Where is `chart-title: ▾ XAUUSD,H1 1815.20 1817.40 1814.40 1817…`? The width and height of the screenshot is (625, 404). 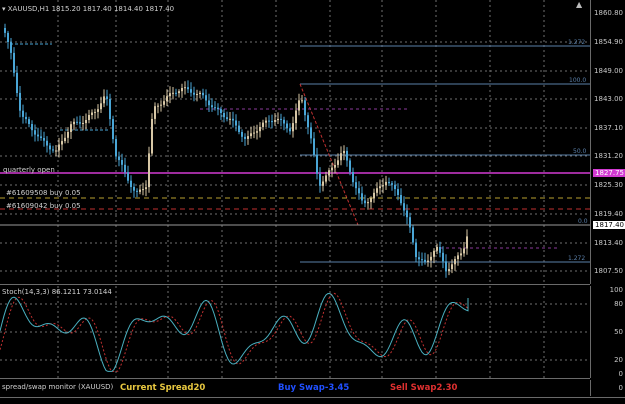 chart-title: ▾ XAUUSD,H1 1815.20 1817.40 1814.40 1817… is located at coordinates (88, 9).